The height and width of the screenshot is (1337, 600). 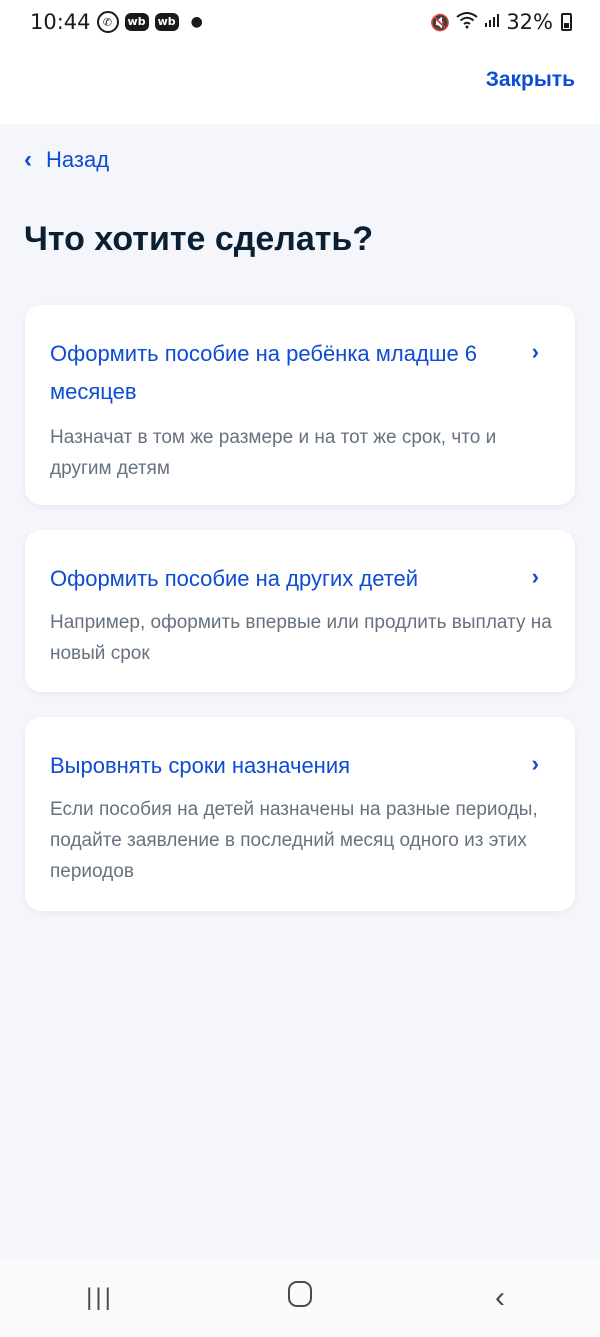 I want to click on back-button: ‹ Назад, so click(x=66, y=160).